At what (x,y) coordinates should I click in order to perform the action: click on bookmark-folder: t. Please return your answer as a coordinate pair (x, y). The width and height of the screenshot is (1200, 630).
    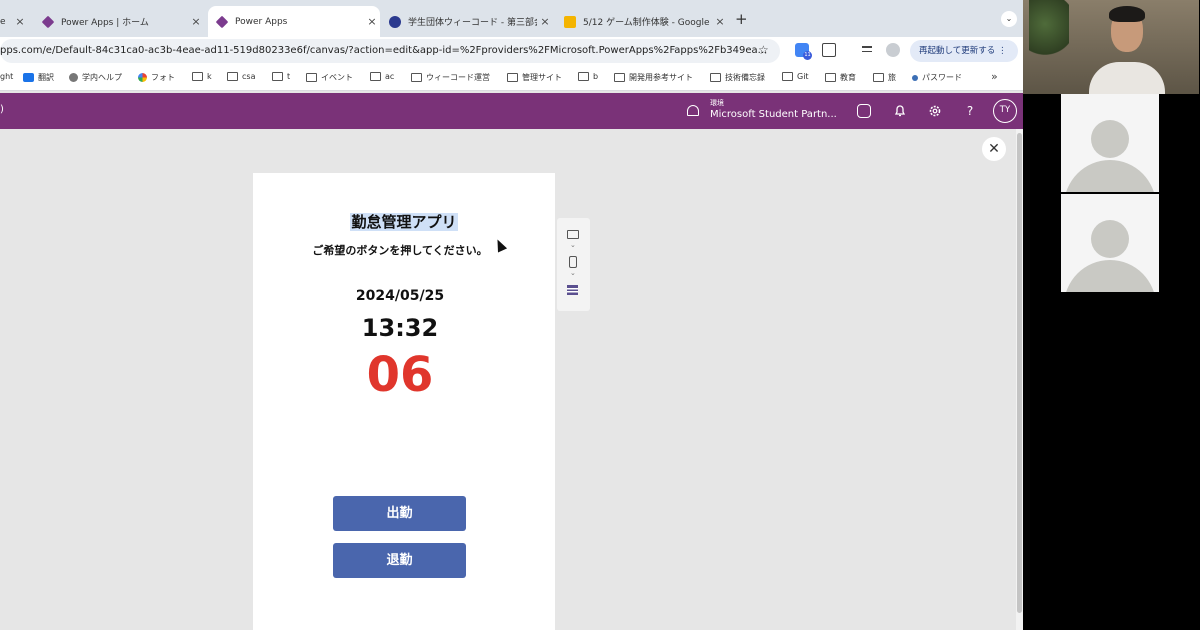
    Looking at the image, I should click on (281, 76).